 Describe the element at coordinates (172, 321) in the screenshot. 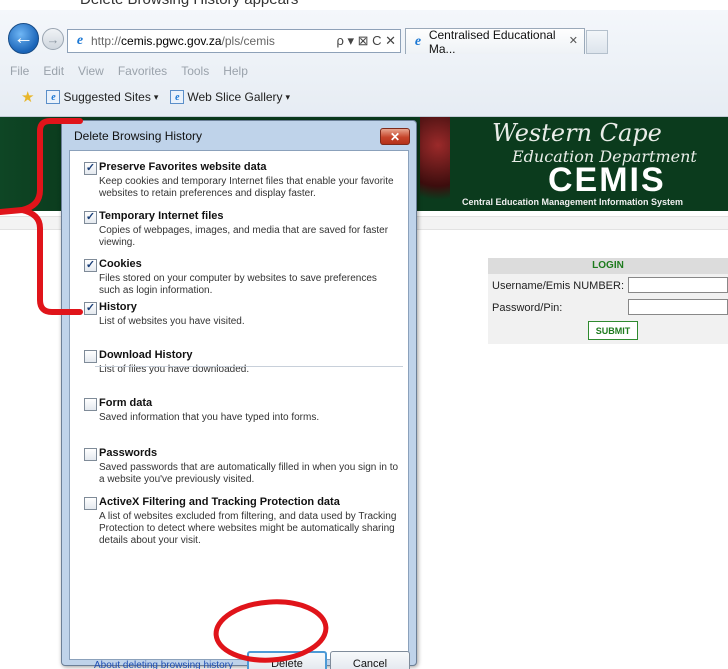

I see `option-description: List of websites you have visited.` at that location.